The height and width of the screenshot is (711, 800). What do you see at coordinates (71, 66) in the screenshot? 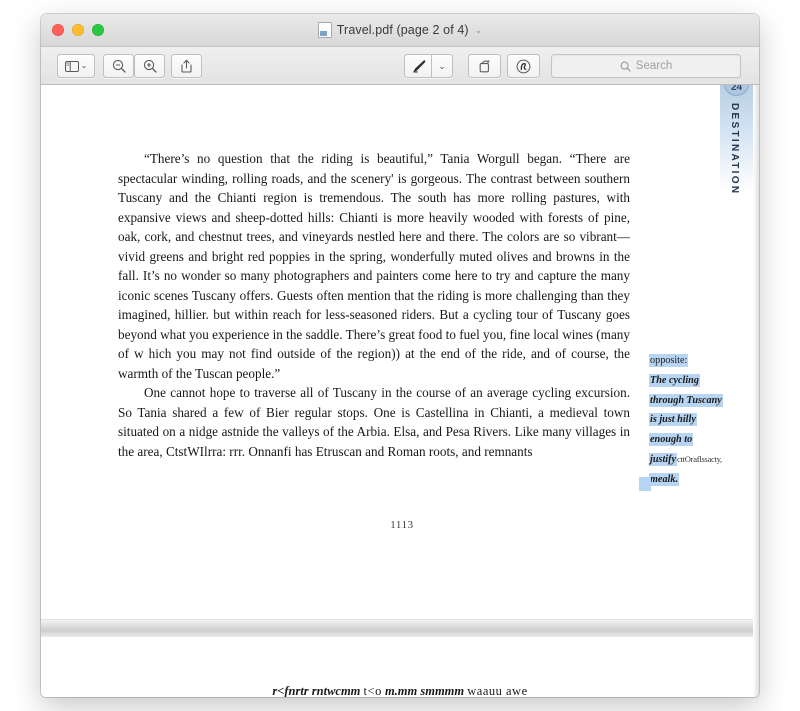
I see `sidebar-icon` at bounding box center [71, 66].